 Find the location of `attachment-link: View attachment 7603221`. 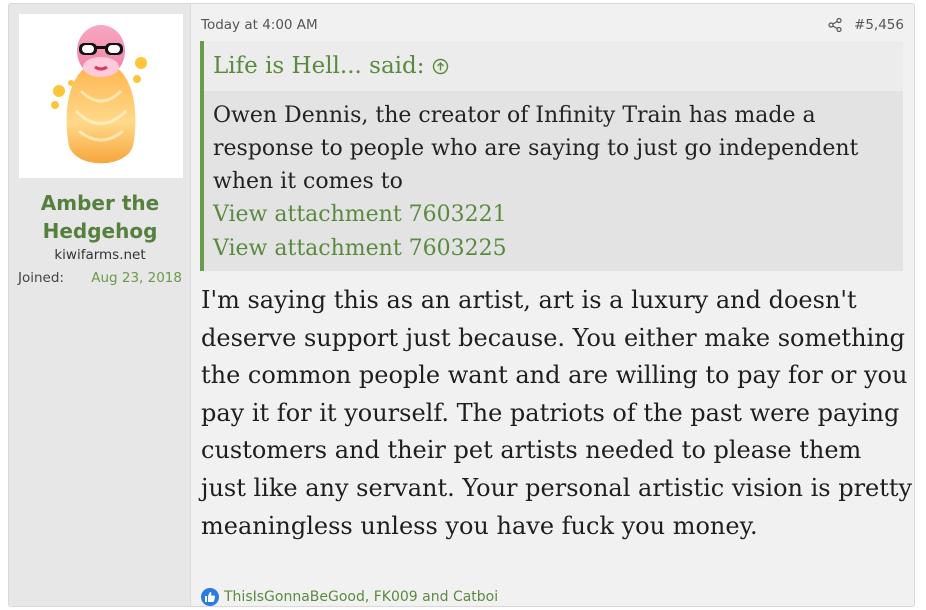

attachment-link: View attachment 7603221 is located at coordinates (553, 215).